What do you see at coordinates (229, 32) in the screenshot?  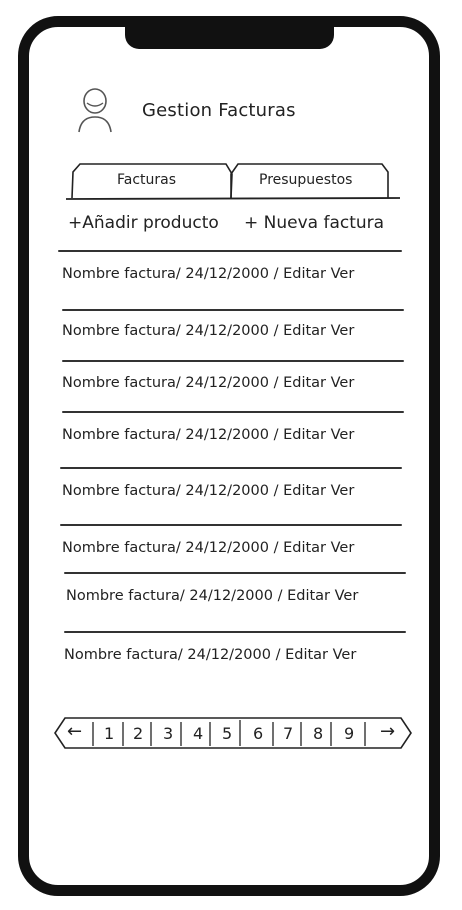 I see `phone-notch` at bounding box center [229, 32].